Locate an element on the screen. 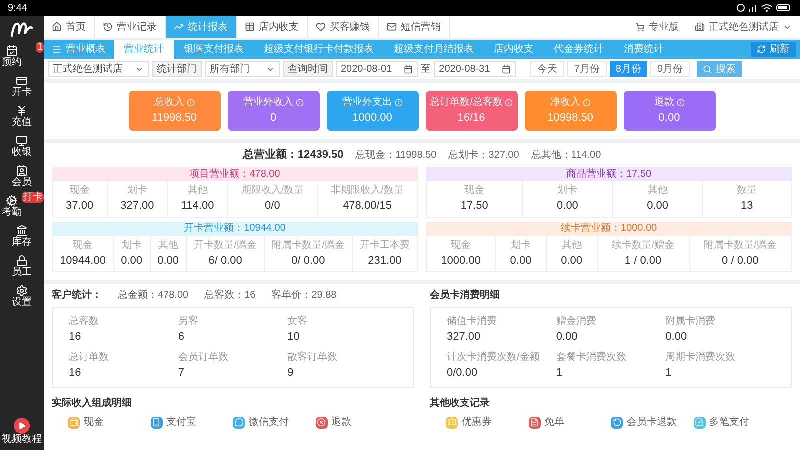 The width and height of the screenshot is (800, 450). cell-label: 期限收入/数量 is located at coordinates (272, 191).